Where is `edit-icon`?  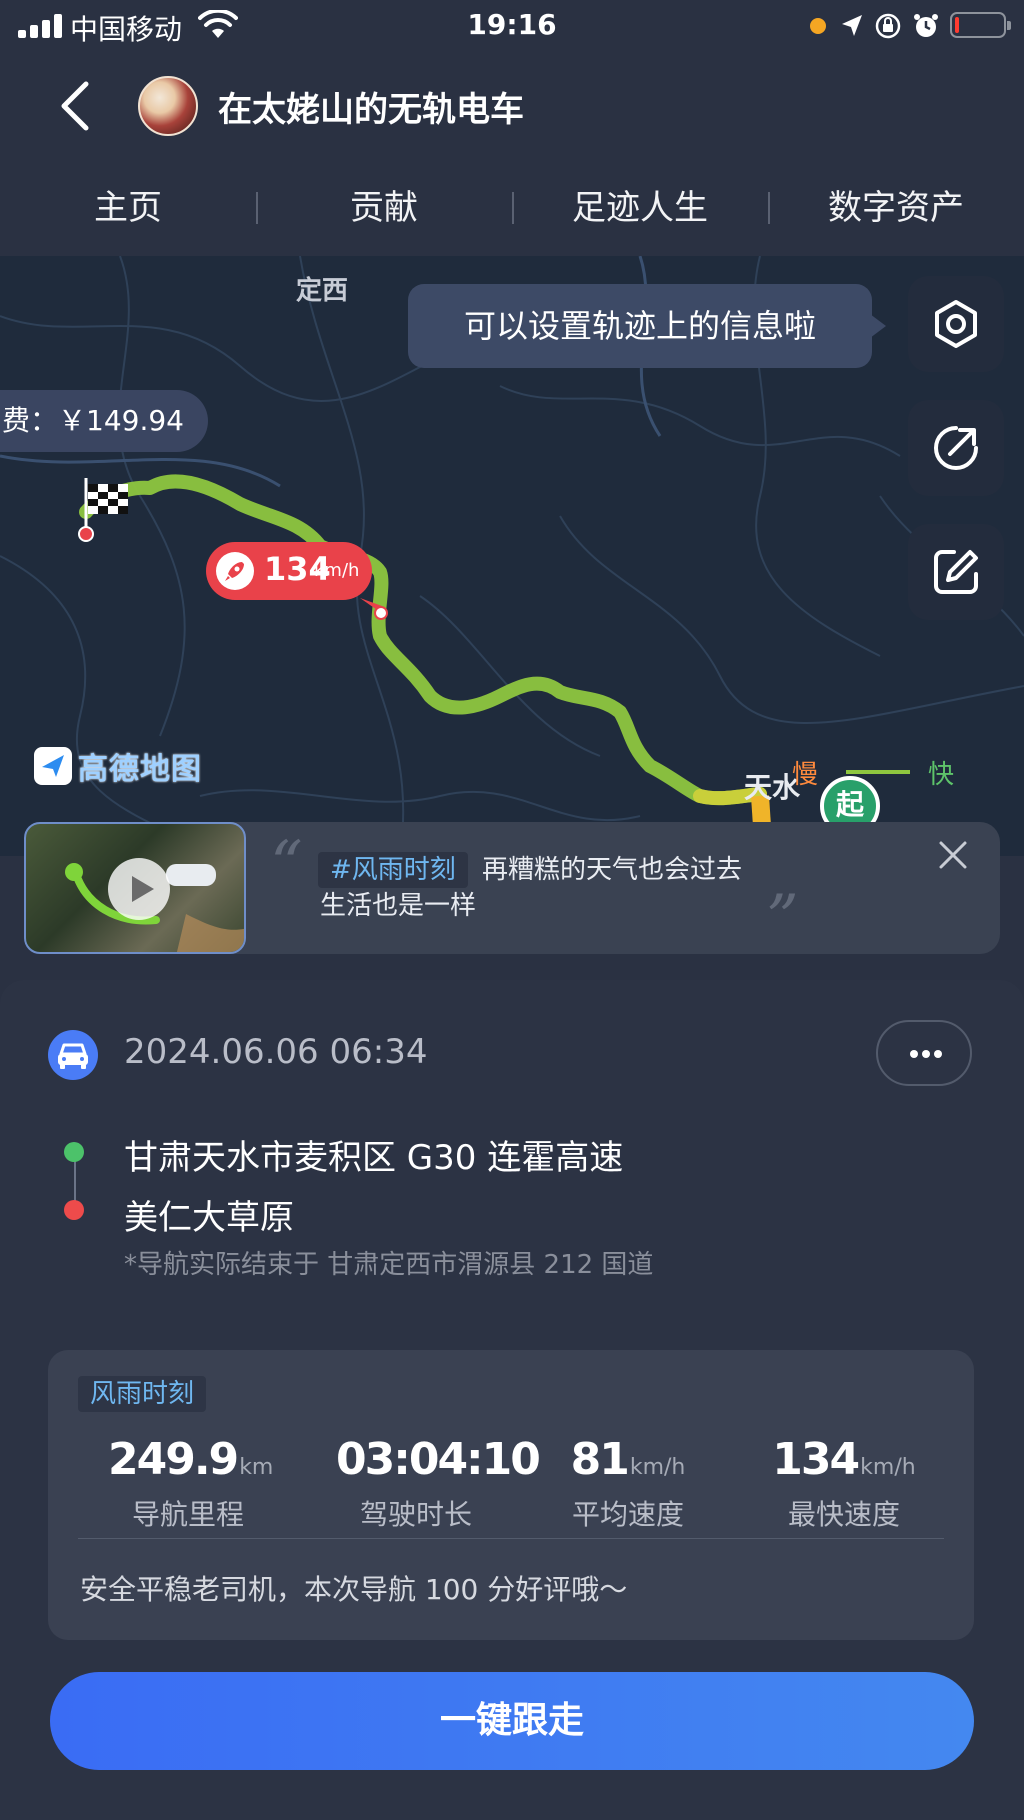
edit-icon is located at coordinates (956, 572).